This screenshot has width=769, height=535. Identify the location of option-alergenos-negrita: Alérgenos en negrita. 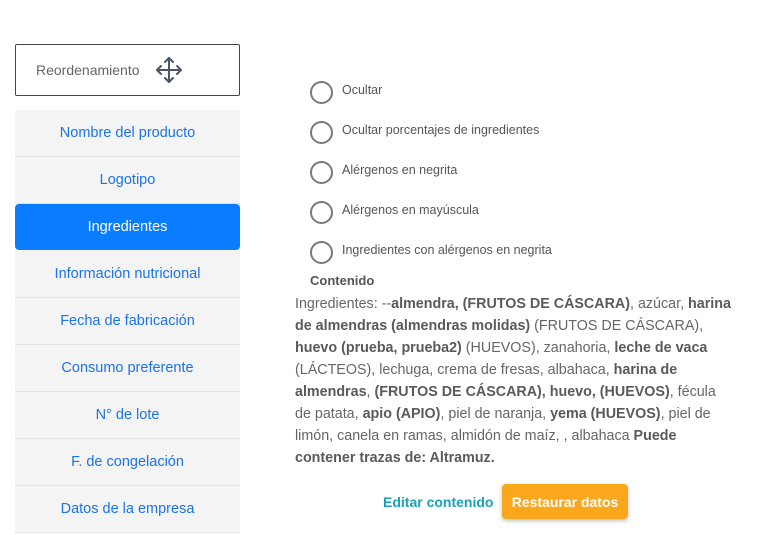
(431, 170).